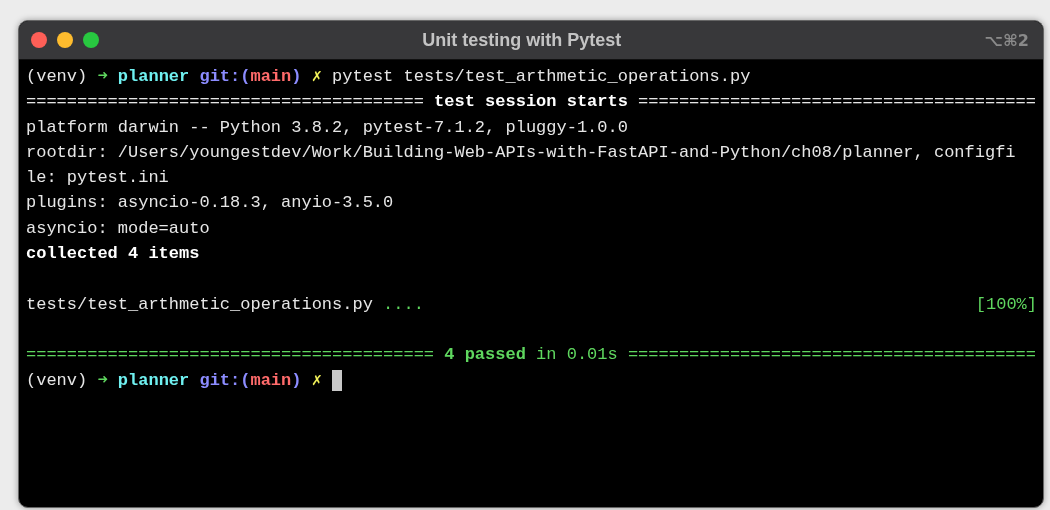  I want to click on terminal-text: platform darwin -- Python 3.8.2, pytest-7.1.2, pluggy-1.0.0, so click(327, 127).